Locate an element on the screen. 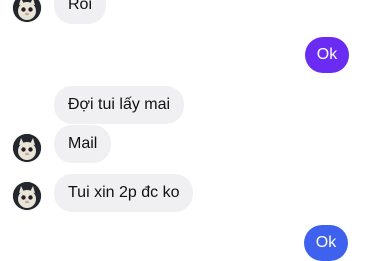  message-bubble-incoming: Rồi is located at coordinates (80, 12).